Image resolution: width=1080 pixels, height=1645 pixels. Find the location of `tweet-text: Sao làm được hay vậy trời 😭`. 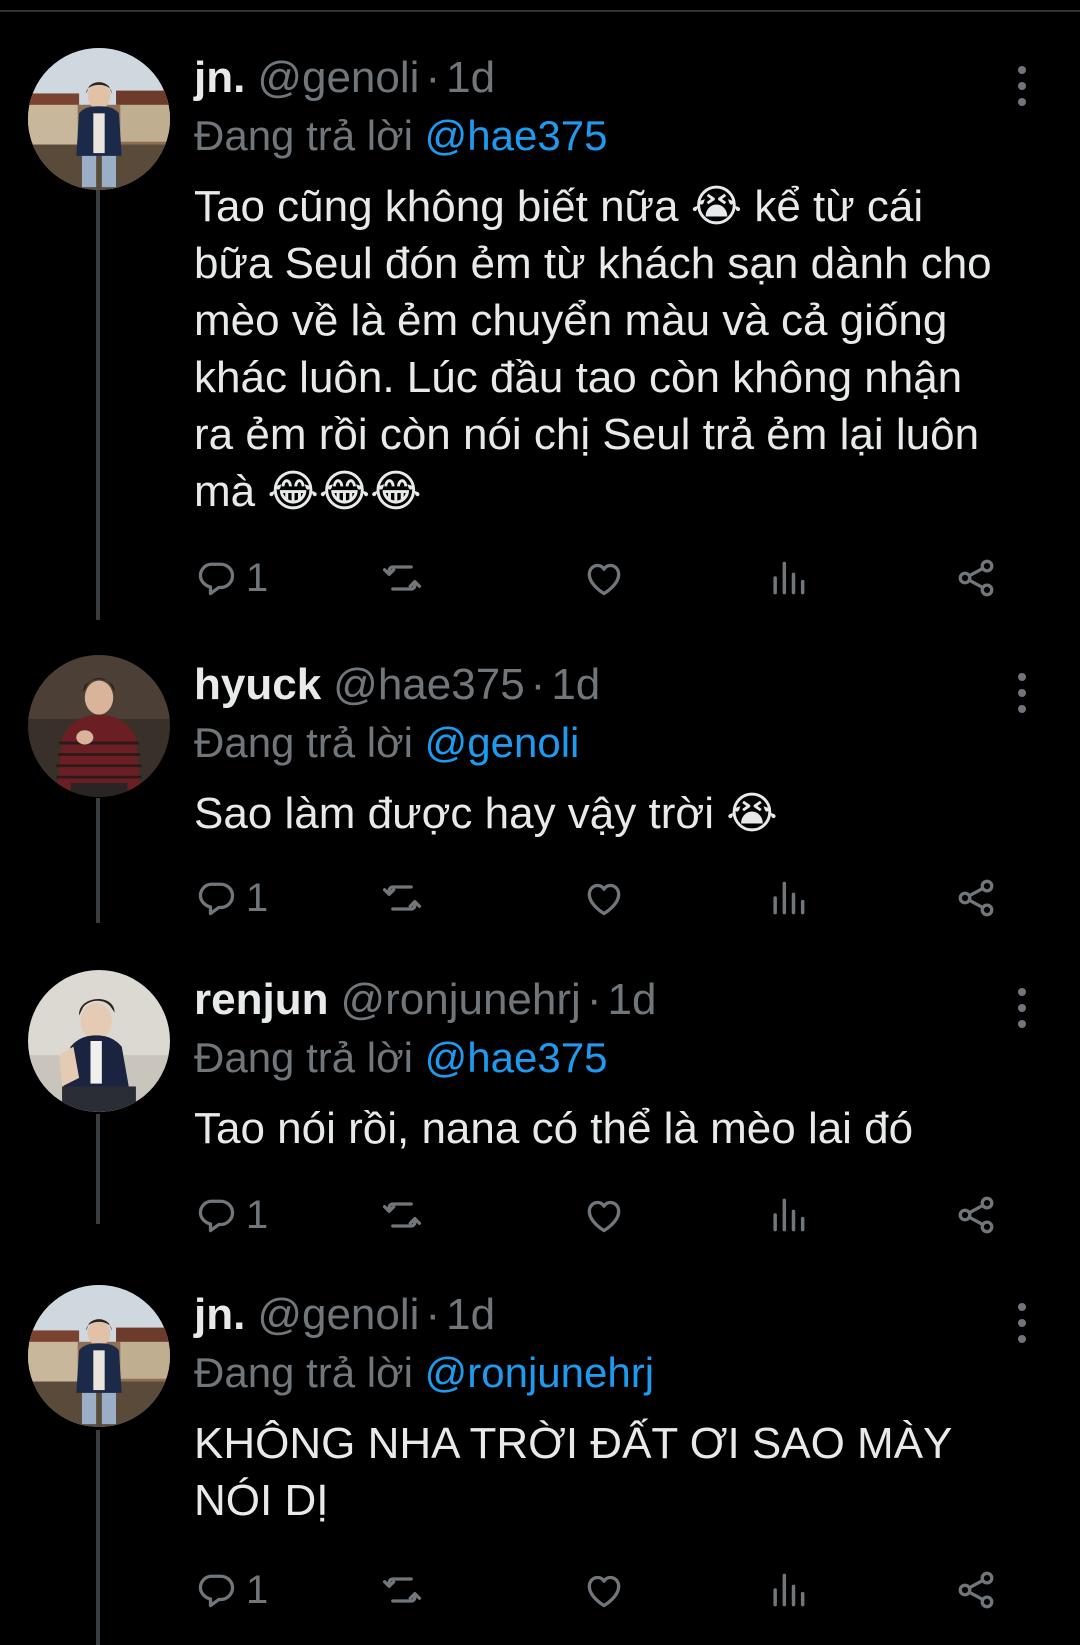

tweet-text: Sao làm được hay vậy trời 😭 is located at coordinates (486, 813).